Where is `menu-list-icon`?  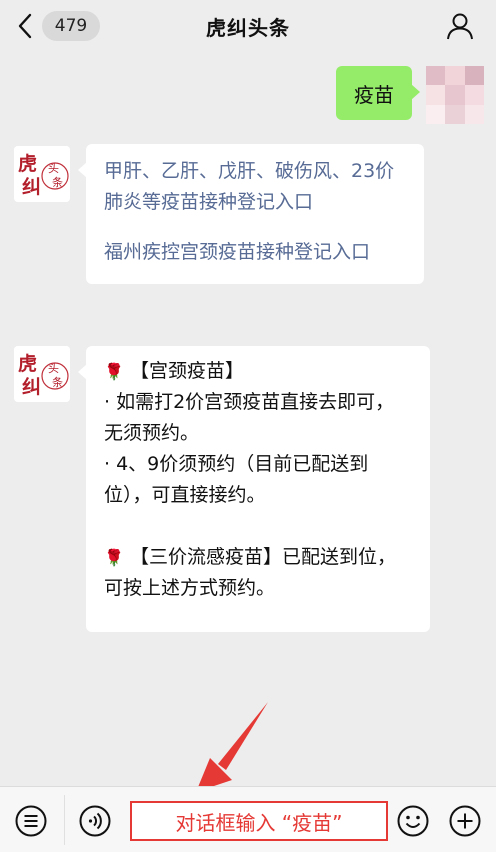
menu-list-icon is located at coordinates (31, 821).